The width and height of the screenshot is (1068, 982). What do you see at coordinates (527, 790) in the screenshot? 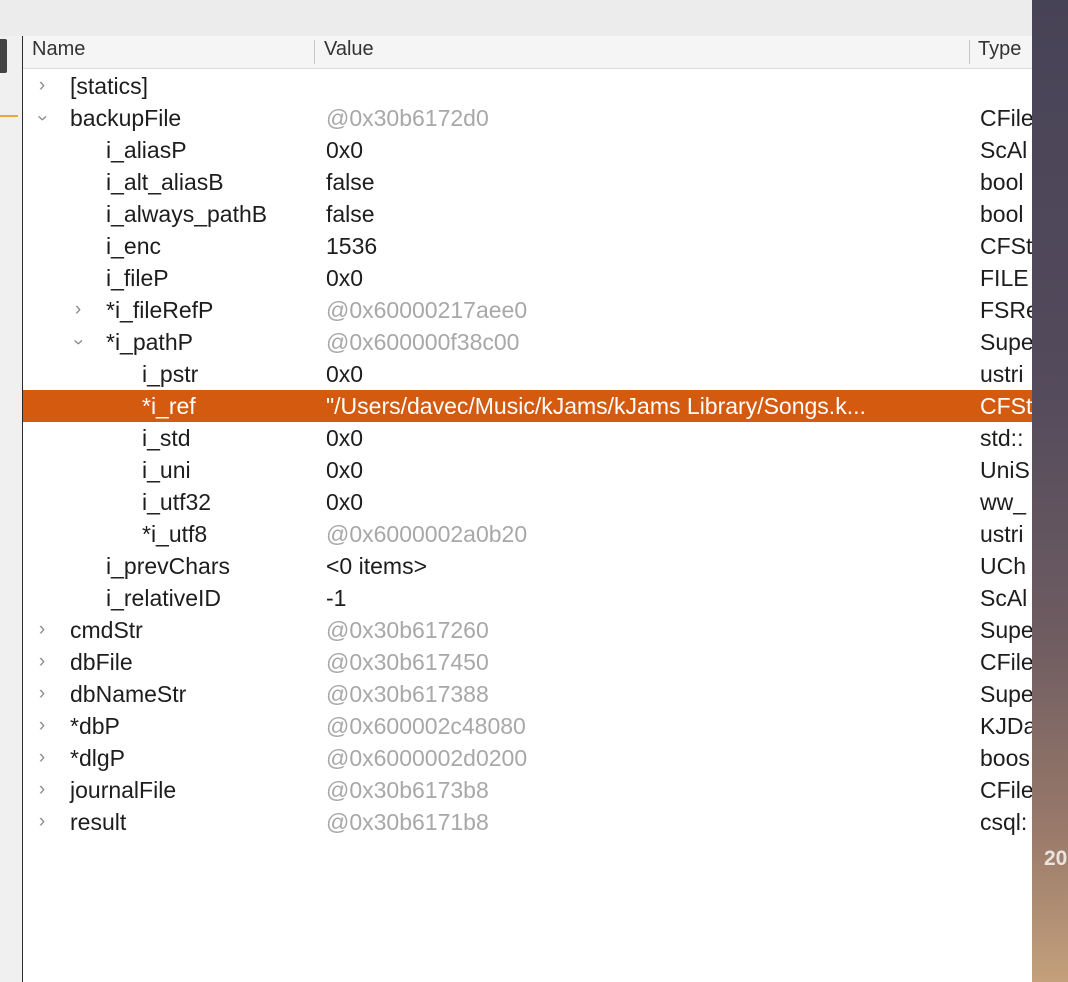
I see `outline-row: › journalFile @0x30b6173b8 CFile` at bounding box center [527, 790].